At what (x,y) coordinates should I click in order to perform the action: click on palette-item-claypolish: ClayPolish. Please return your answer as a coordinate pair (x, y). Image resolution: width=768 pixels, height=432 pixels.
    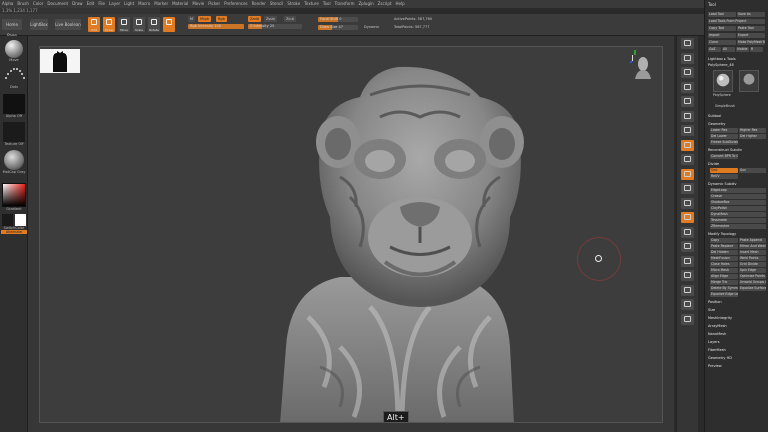
    Looking at the image, I should click on (738, 208).